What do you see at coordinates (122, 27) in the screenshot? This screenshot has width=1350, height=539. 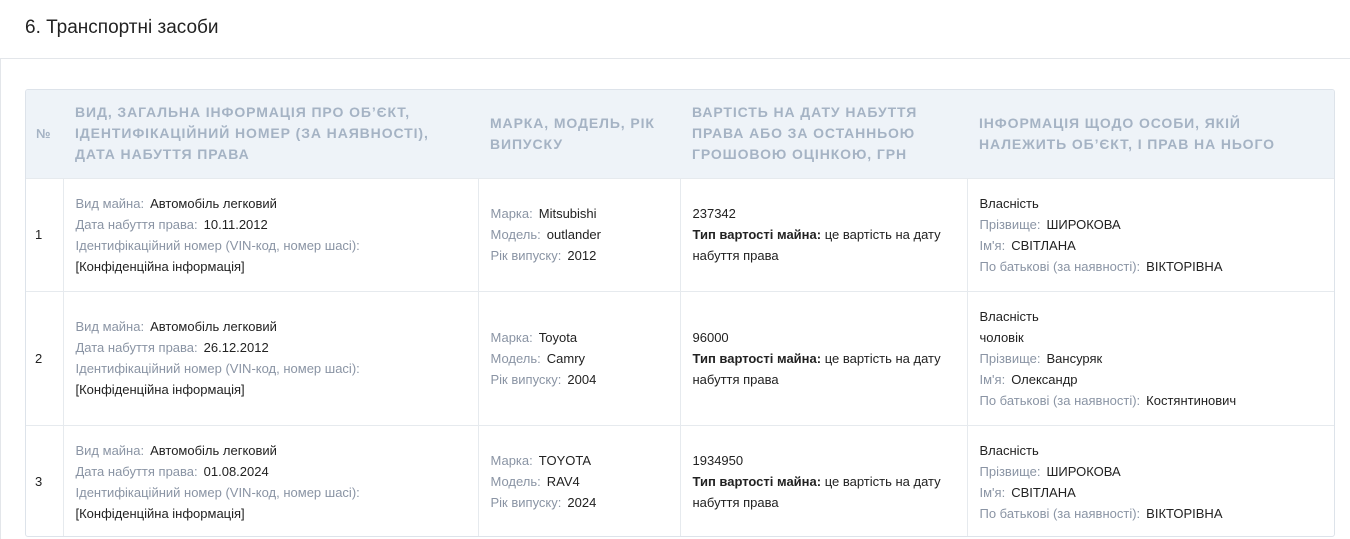 I see `section-title: 6. Транспортні засоби` at bounding box center [122, 27].